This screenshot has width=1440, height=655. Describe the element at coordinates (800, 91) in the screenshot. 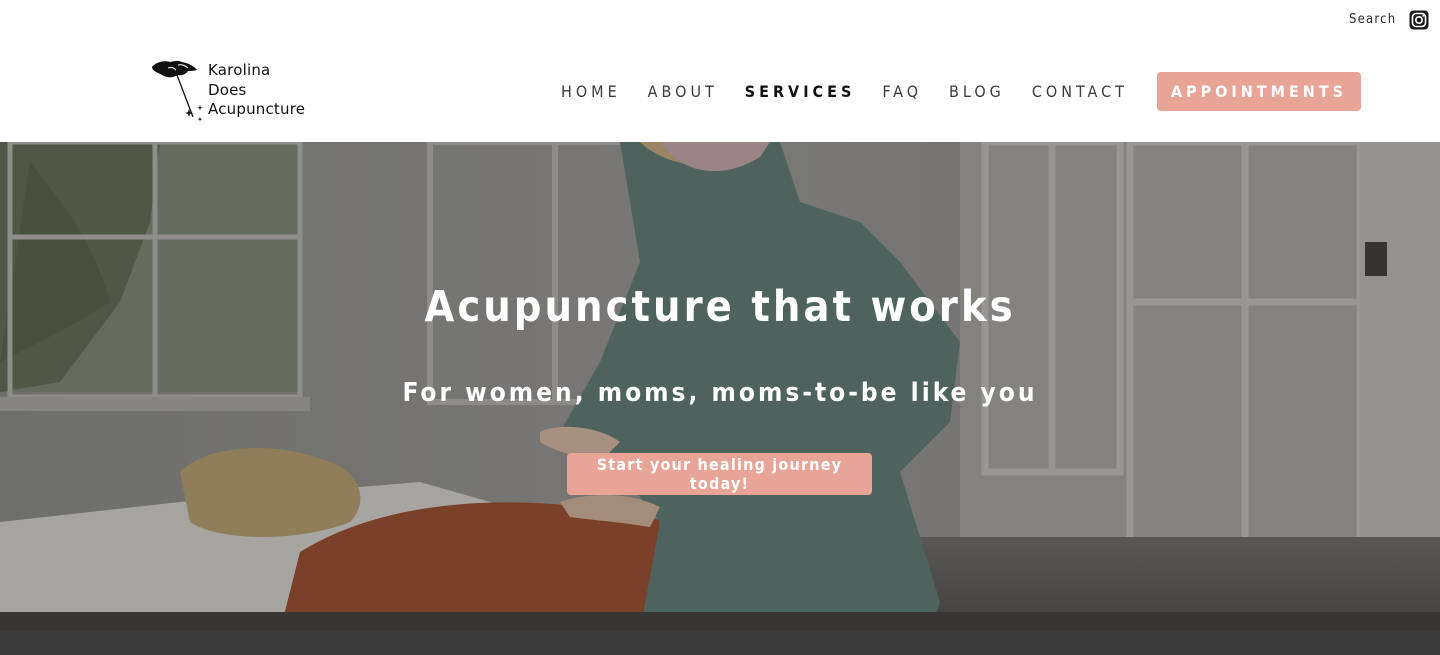

I see `nav-item-services: SERVICES` at that location.